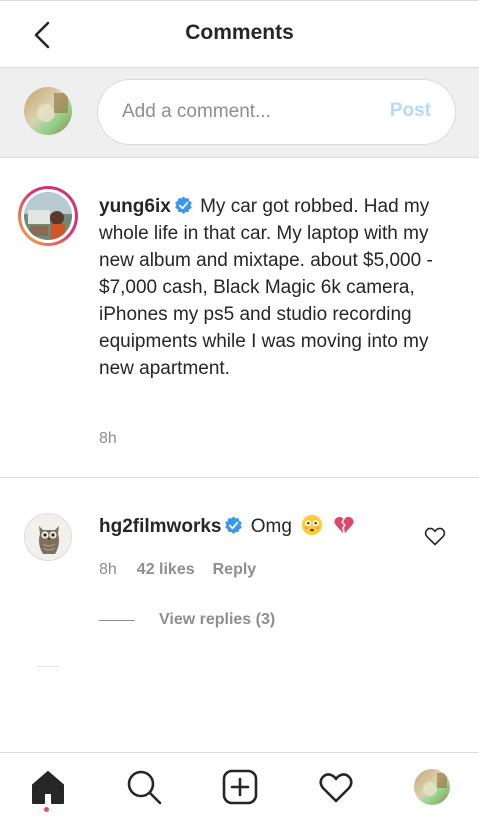 This screenshot has width=479, height=819. I want to click on next-comment-edge, so click(48, 666).